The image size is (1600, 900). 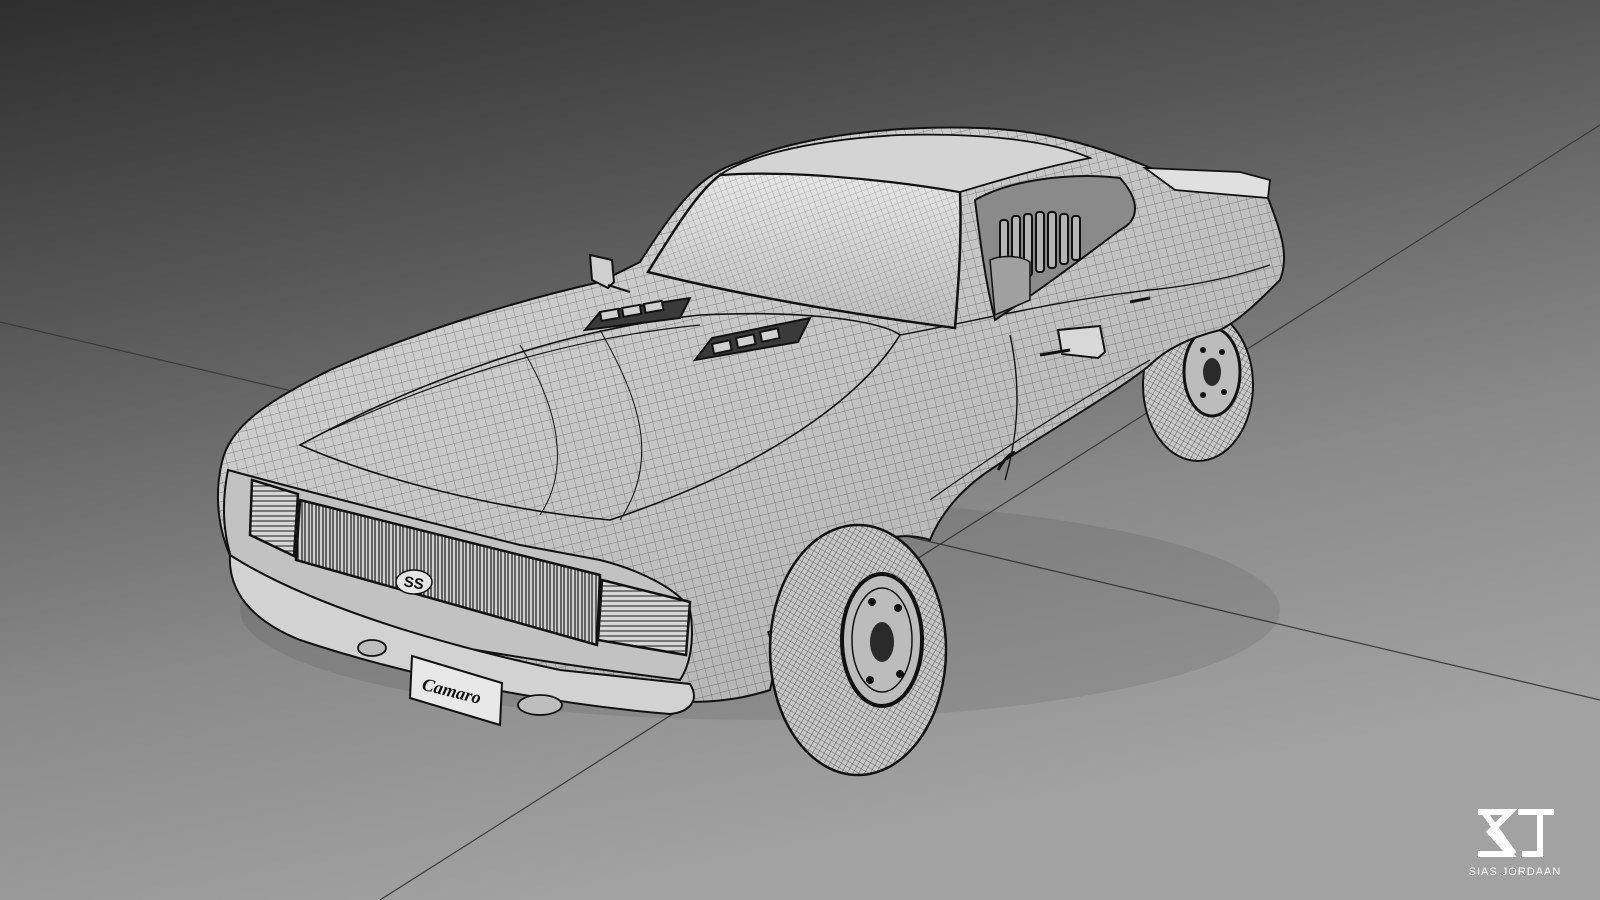 What do you see at coordinates (1516, 833) in the screenshot?
I see `sj-monogram-icon` at bounding box center [1516, 833].